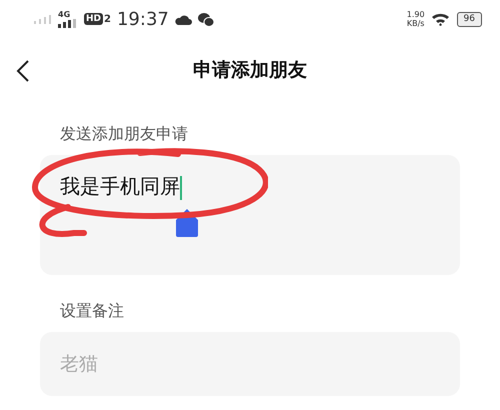 The width and height of the screenshot is (500, 410). I want to click on wifi-icon, so click(440, 19).